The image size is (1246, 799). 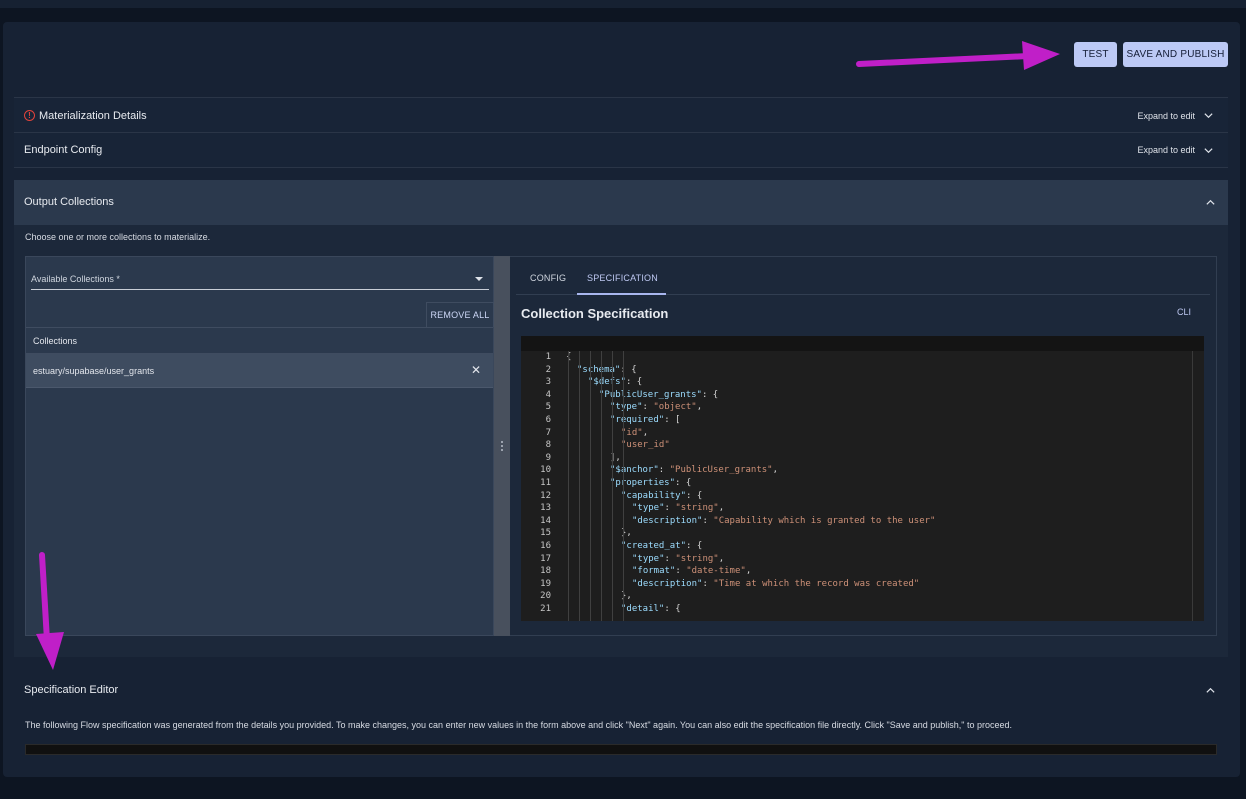 I want to click on code-token: "string", so click(x=697, y=558).